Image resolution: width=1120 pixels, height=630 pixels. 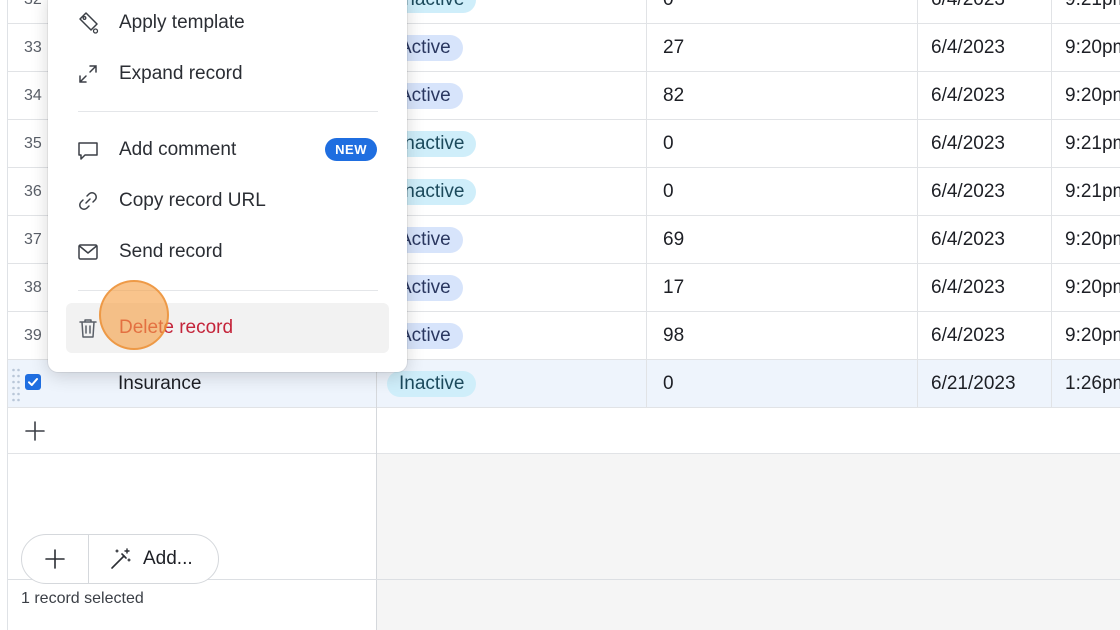 I want to click on plus-icon, so click(x=55, y=559).